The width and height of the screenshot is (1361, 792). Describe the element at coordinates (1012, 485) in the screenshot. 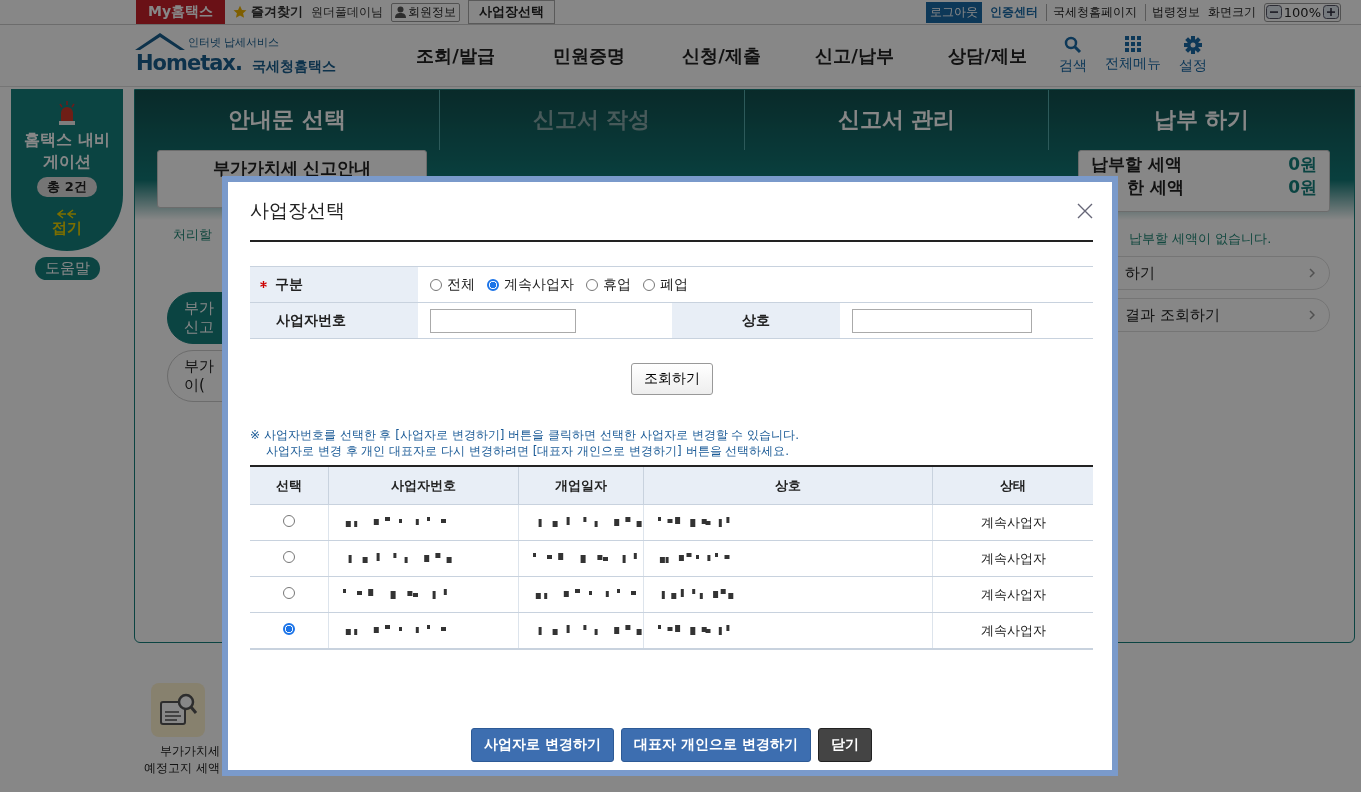

I see `column-header: 상태` at that location.